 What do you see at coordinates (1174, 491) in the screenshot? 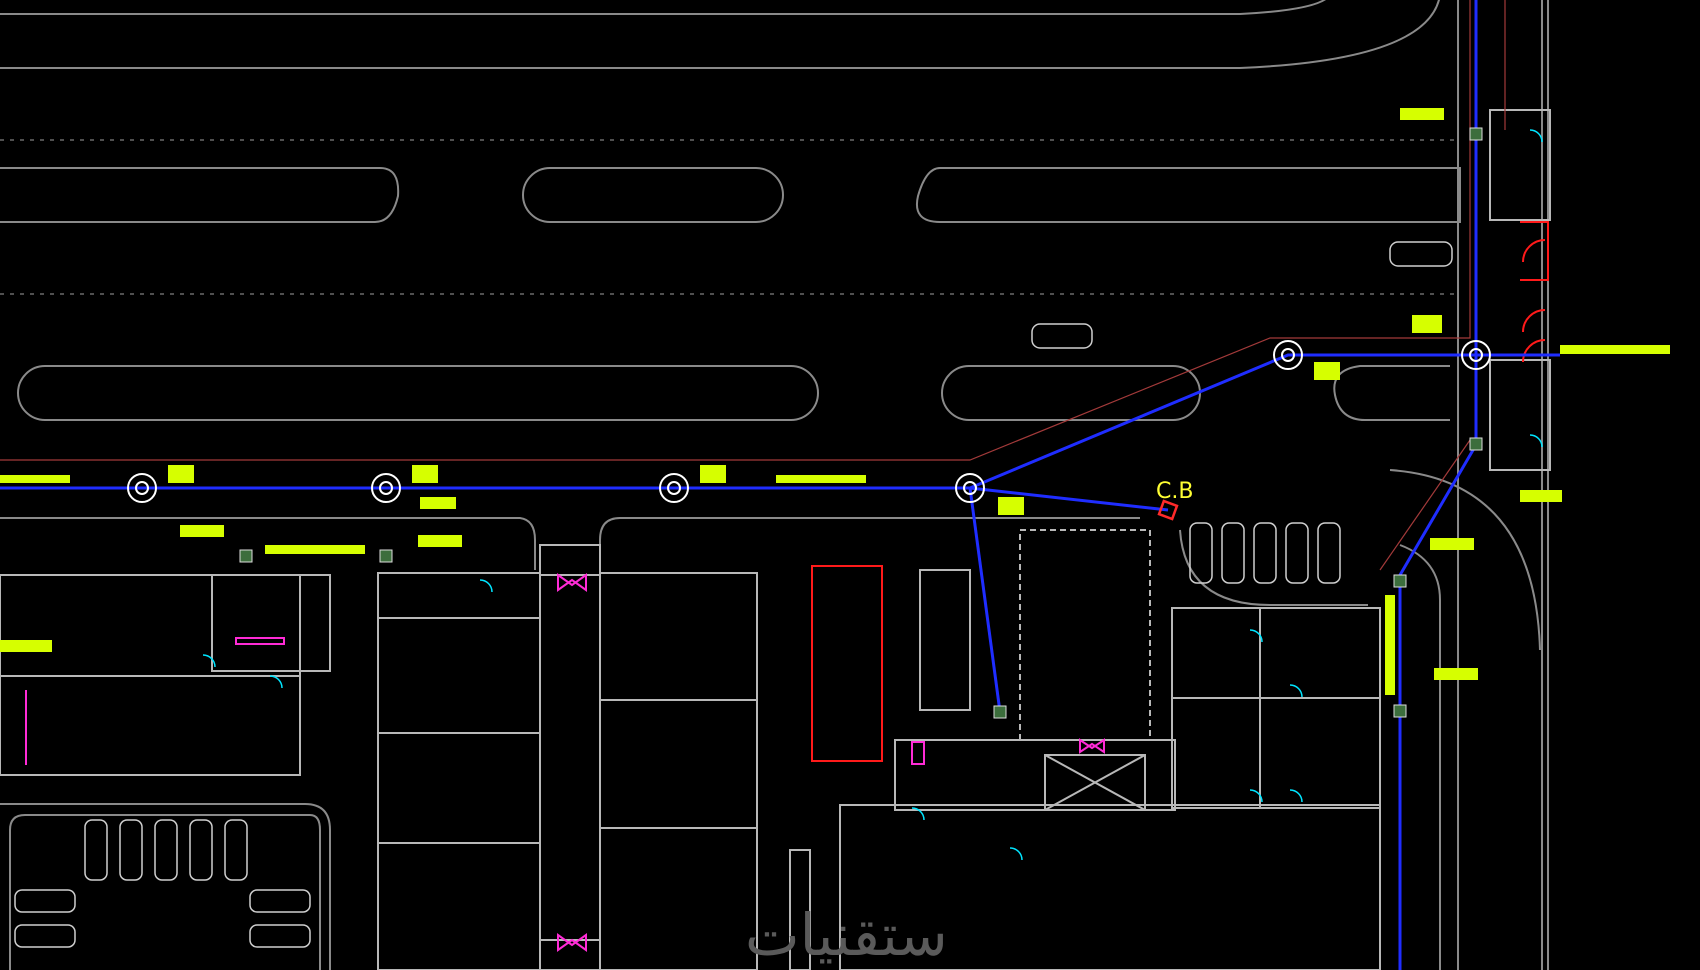
I see `catch-basin-label: C.B` at bounding box center [1174, 491].